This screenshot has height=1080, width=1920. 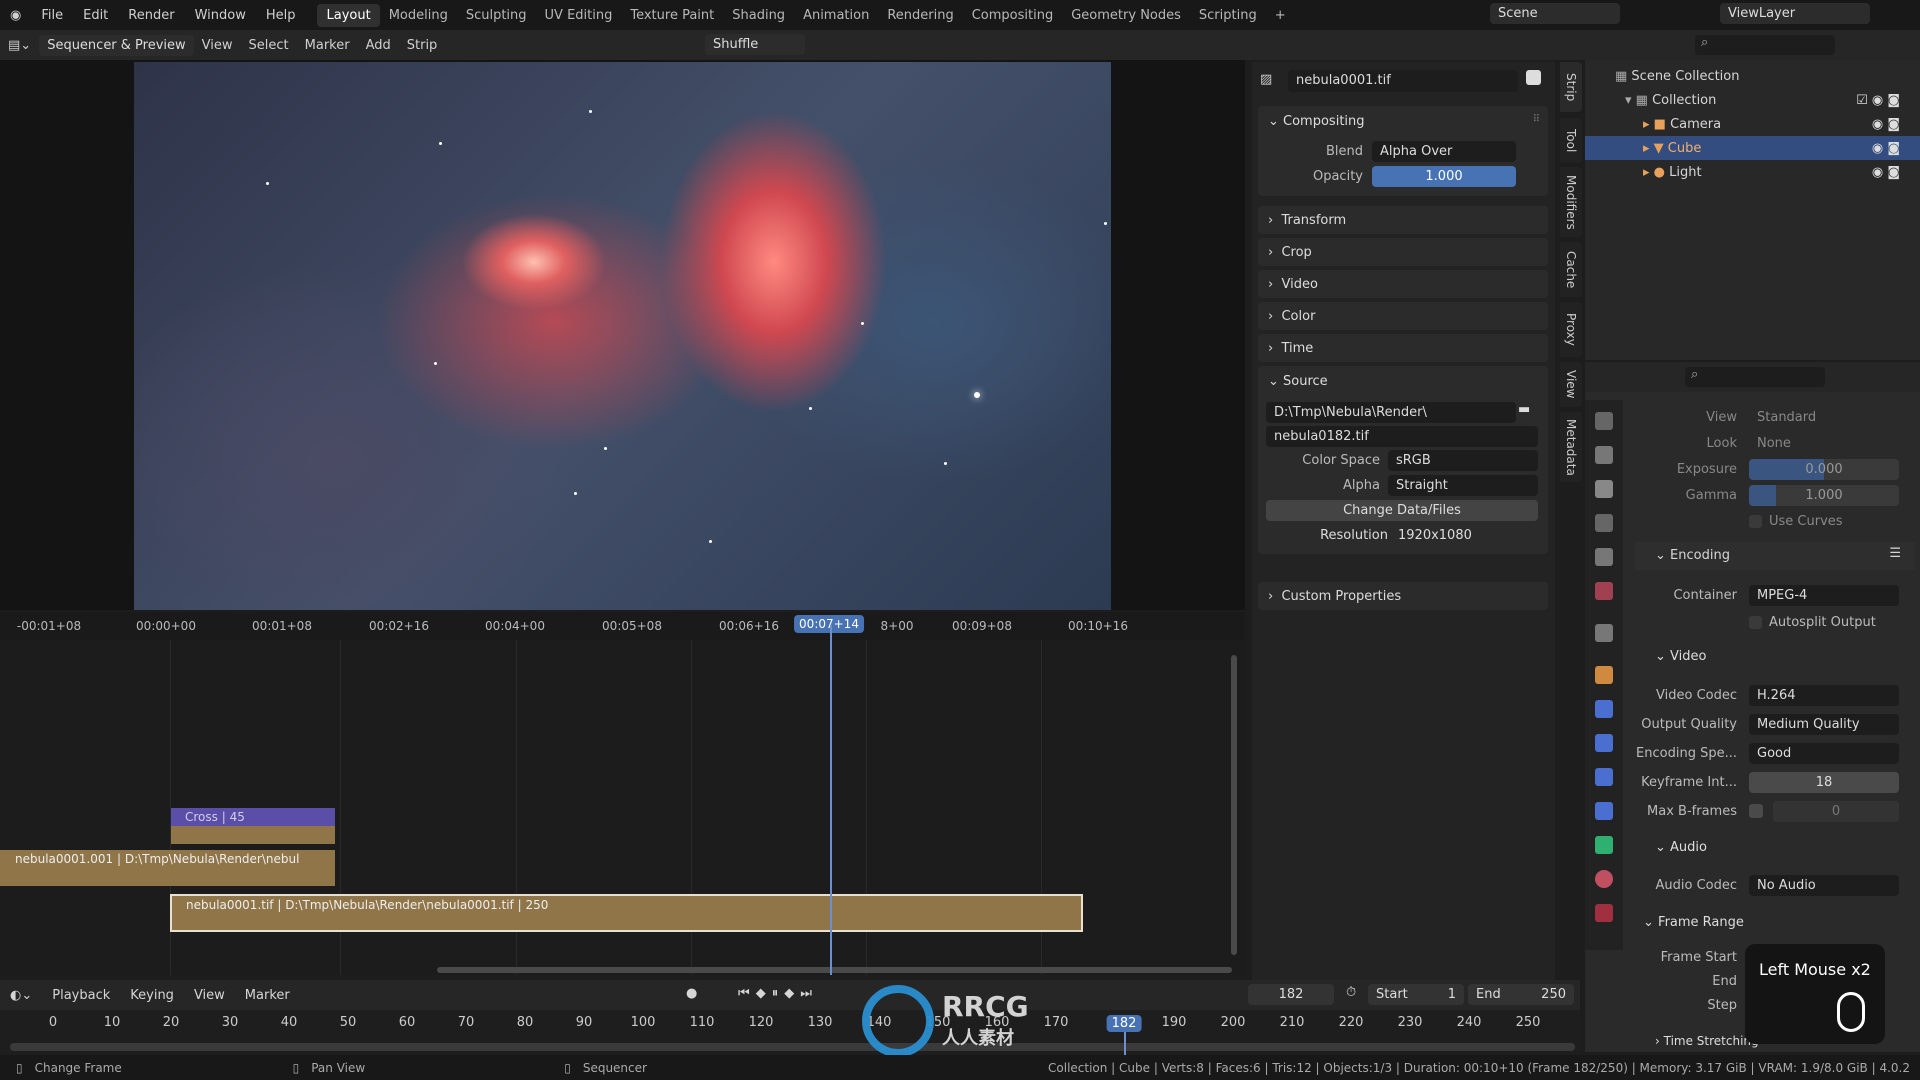 What do you see at coordinates (220, 15) in the screenshot?
I see `menu-window: Window` at bounding box center [220, 15].